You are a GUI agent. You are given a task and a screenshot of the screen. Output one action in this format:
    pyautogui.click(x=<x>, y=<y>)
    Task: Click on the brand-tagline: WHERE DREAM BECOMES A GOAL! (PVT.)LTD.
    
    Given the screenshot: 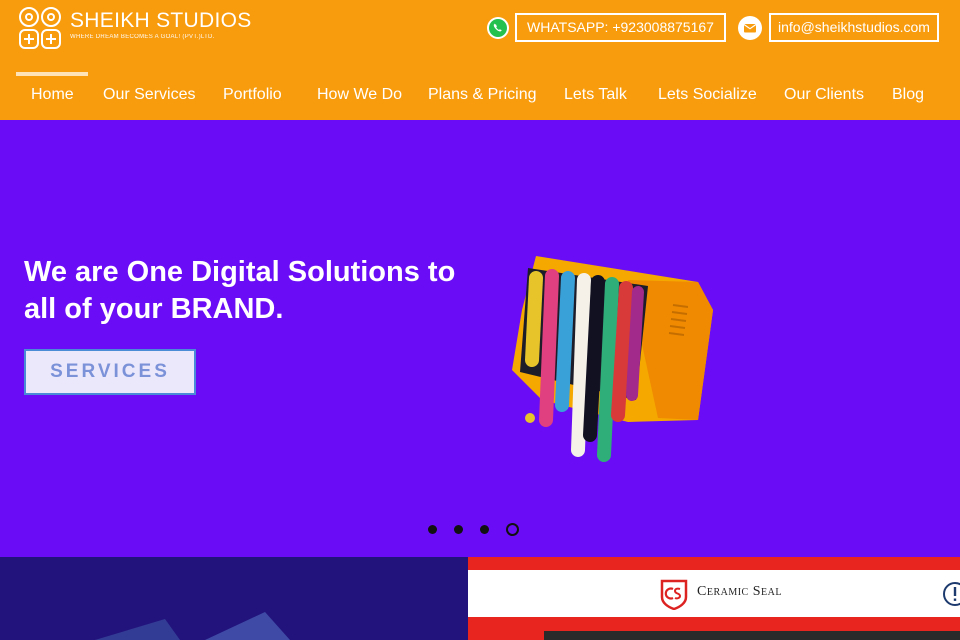 What is the action you would take?
    pyautogui.click(x=142, y=37)
    